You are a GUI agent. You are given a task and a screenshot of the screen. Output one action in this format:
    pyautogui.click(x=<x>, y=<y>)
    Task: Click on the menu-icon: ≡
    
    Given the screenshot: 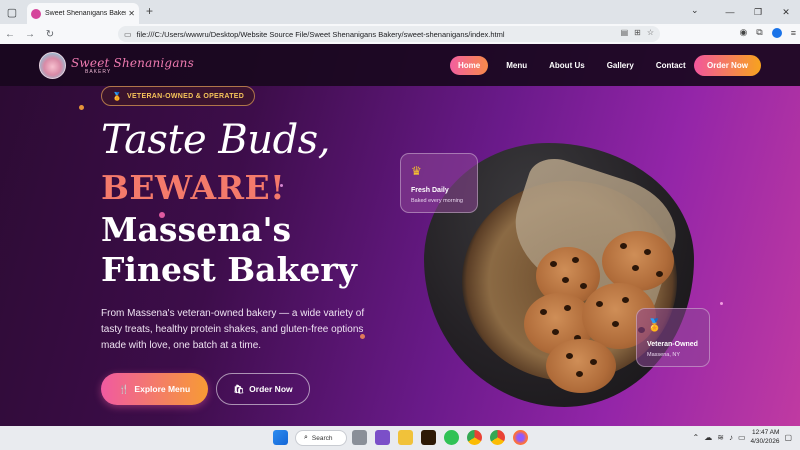 What is the action you would take?
    pyautogui.click(x=793, y=33)
    